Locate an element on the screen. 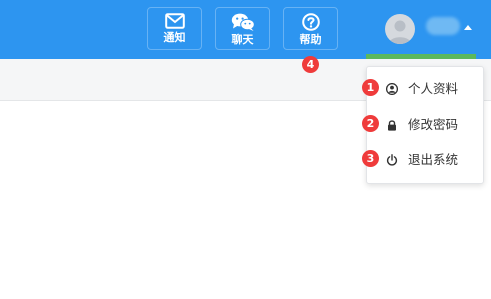 The height and width of the screenshot is (299, 491). user-silhouette-icon is located at coordinates (400, 32).